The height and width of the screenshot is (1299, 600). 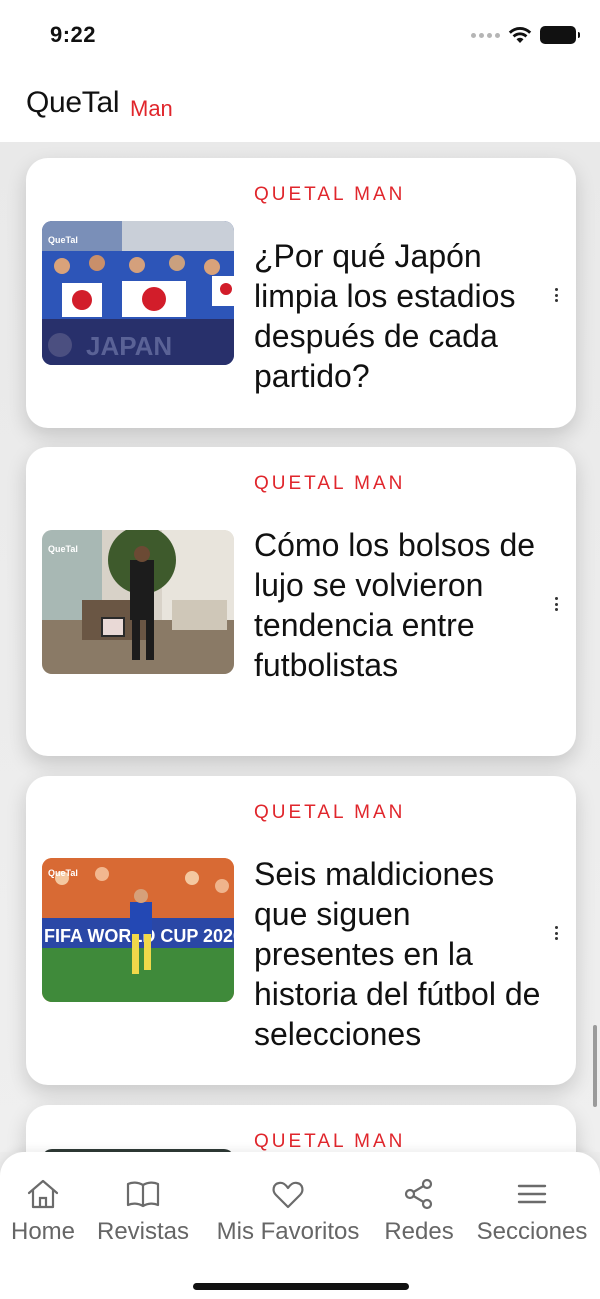 I want to click on app-header: QueTal Man, so click(x=300, y=107).